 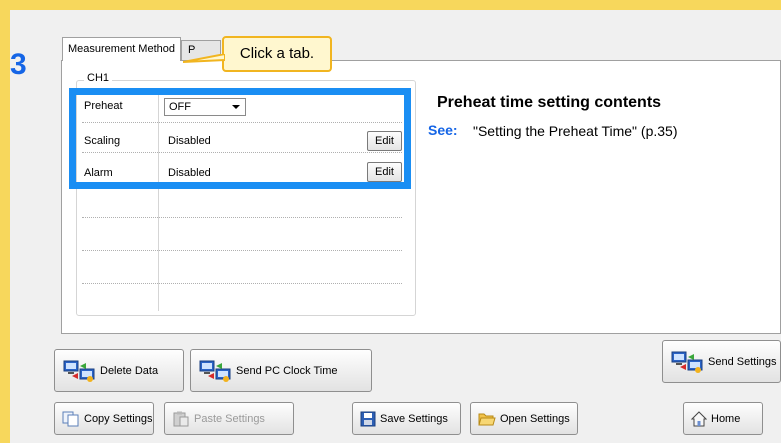 I want to click on callout: Click a tab., so click(x=277, y=54).